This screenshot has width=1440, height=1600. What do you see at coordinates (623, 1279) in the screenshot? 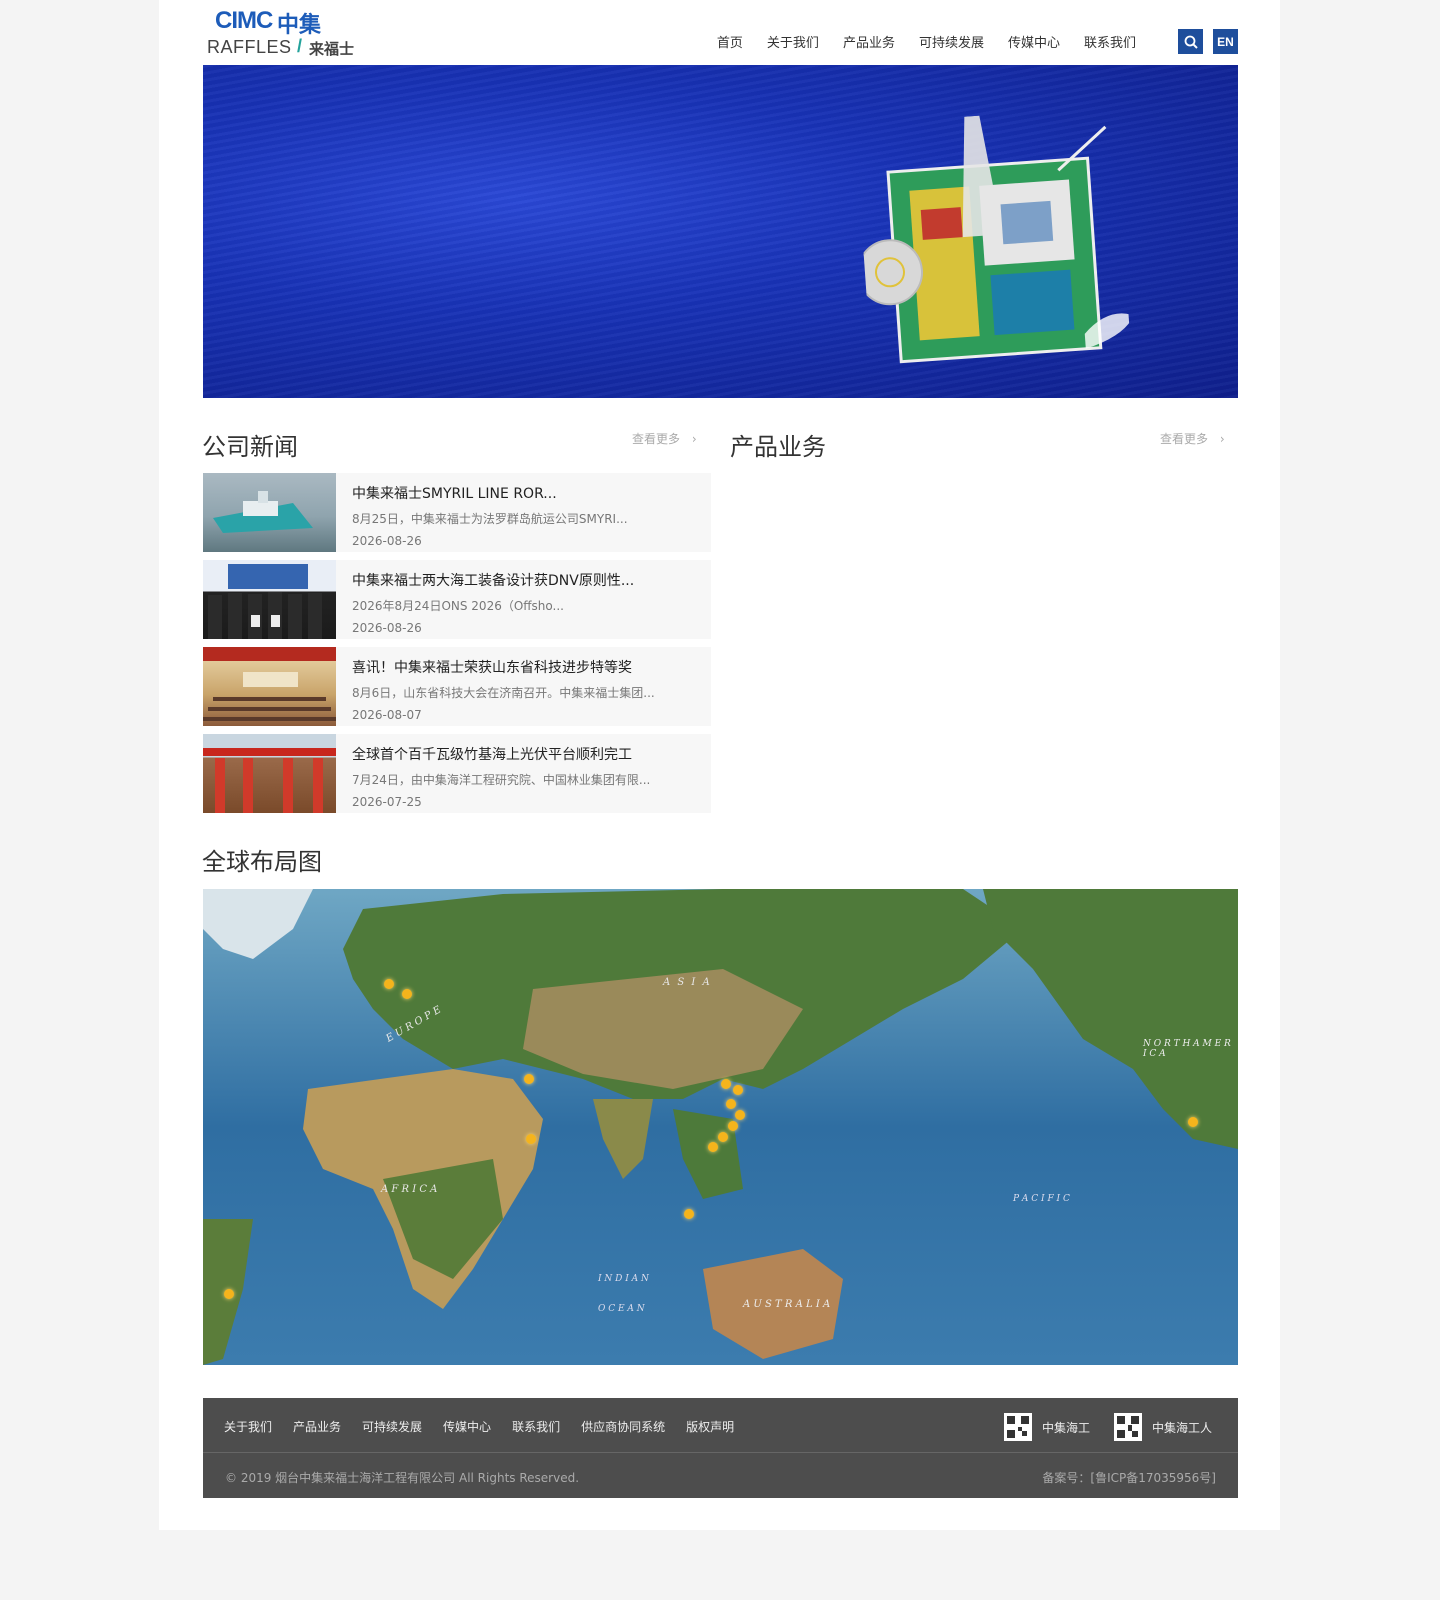
I see `map-label-indian: I N D I A N` at bounding box center [623, 1279].